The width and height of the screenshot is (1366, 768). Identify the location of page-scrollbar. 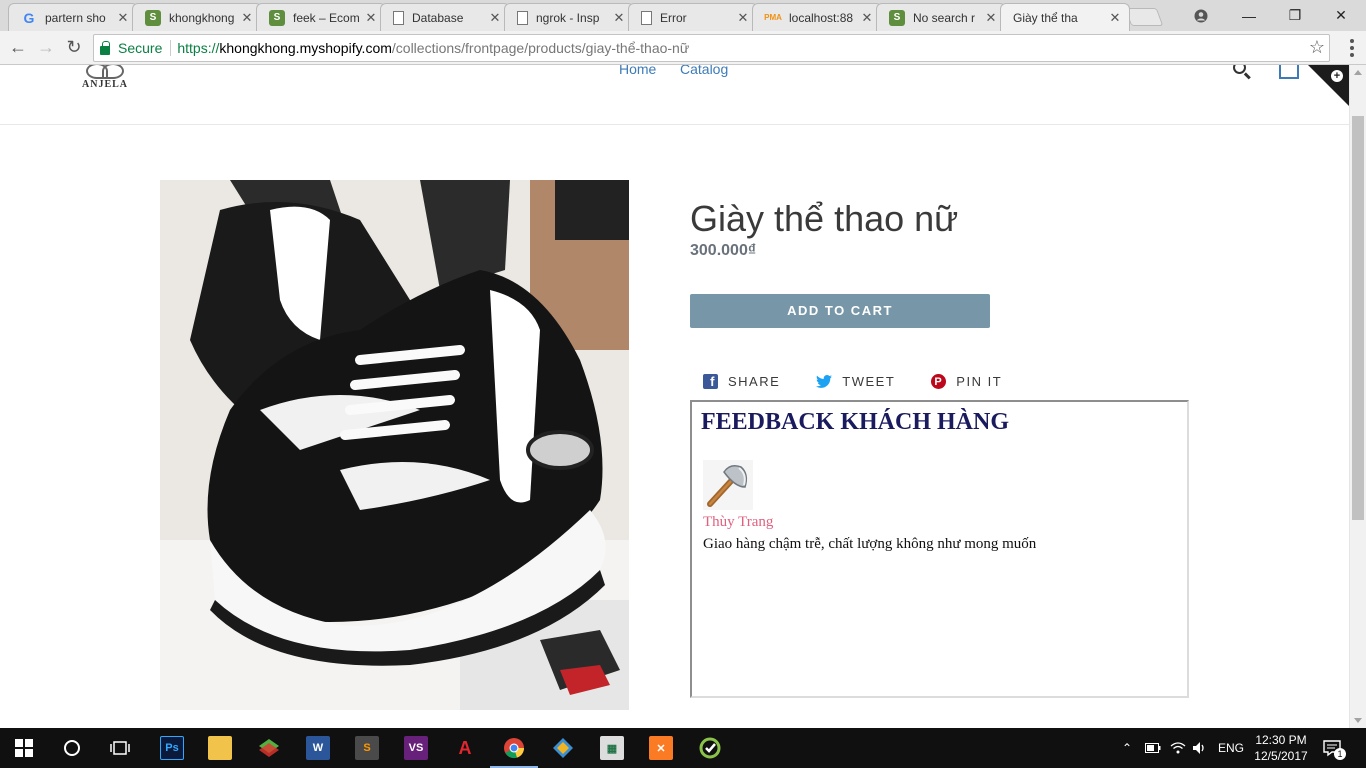
(1357, 396).